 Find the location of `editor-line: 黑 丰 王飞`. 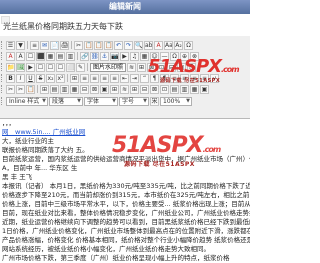

editor-line: 黑 丰 王飞 is located at coordinates (17, 177).